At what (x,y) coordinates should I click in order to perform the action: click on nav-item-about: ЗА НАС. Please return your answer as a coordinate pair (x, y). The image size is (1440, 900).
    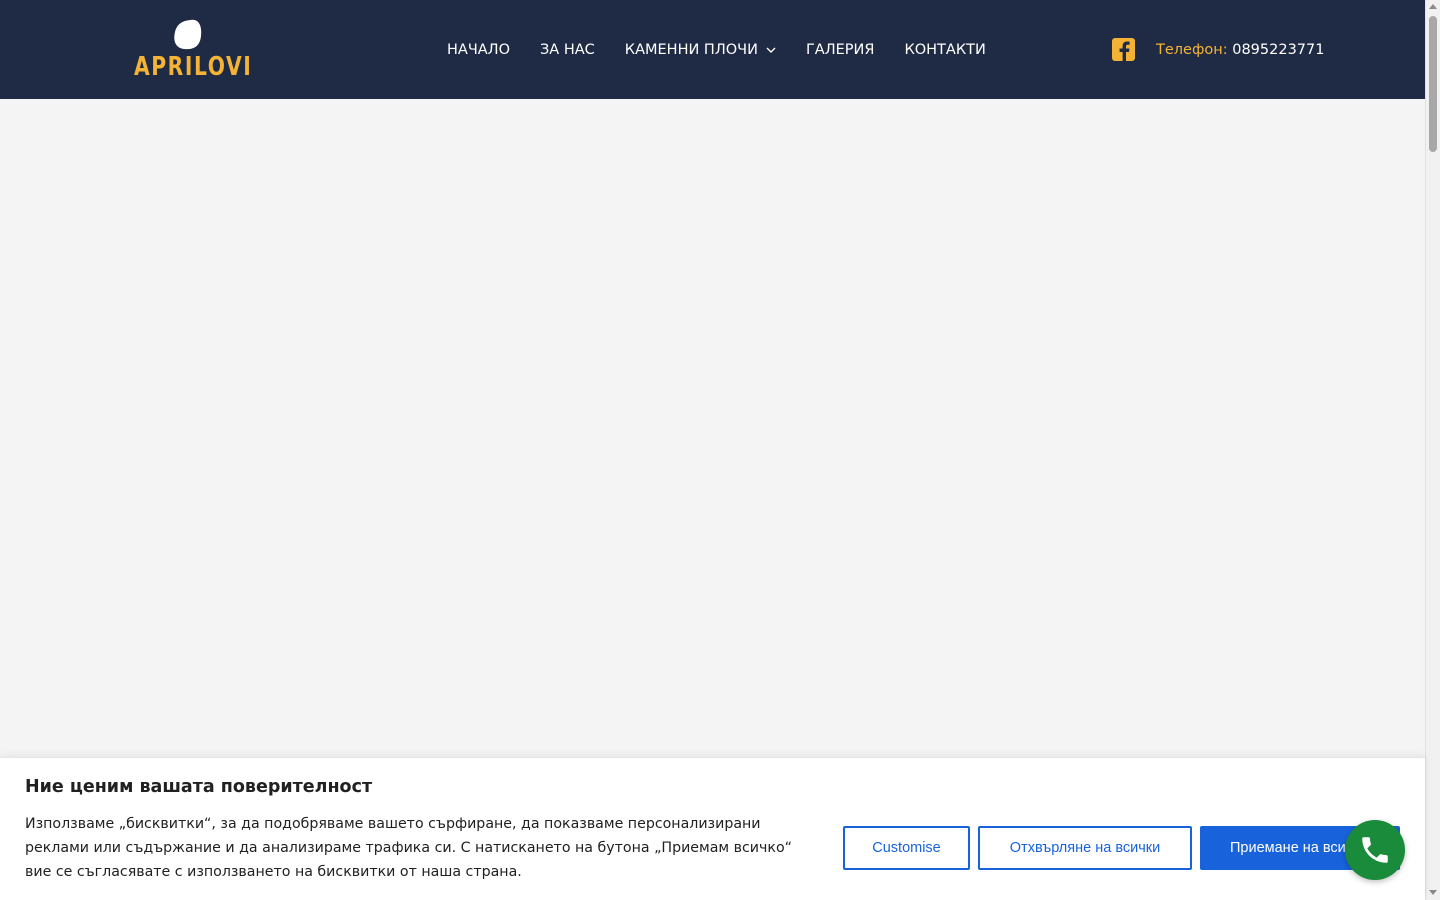
    Looking at the image, I should click on (567, 50).